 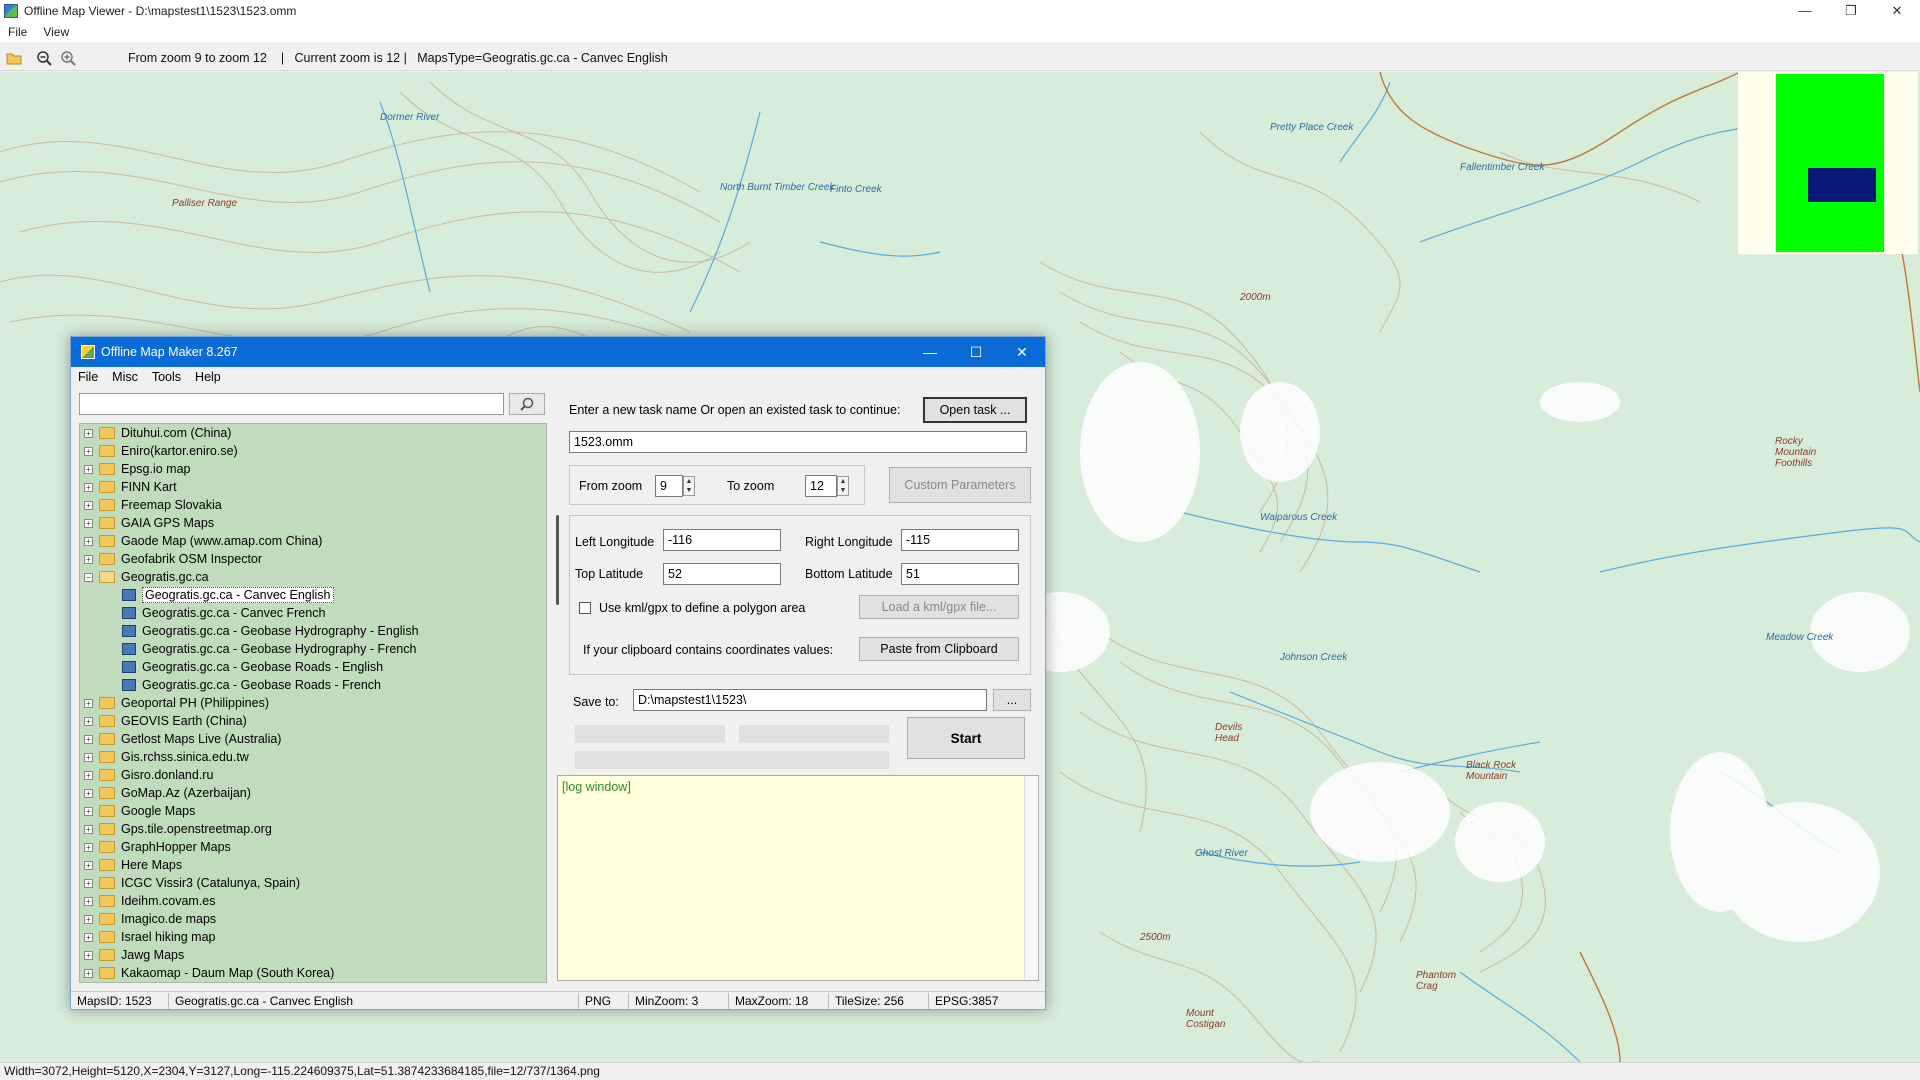 I want to click on dialog-menu-file: File, so click(x=88, y=377).